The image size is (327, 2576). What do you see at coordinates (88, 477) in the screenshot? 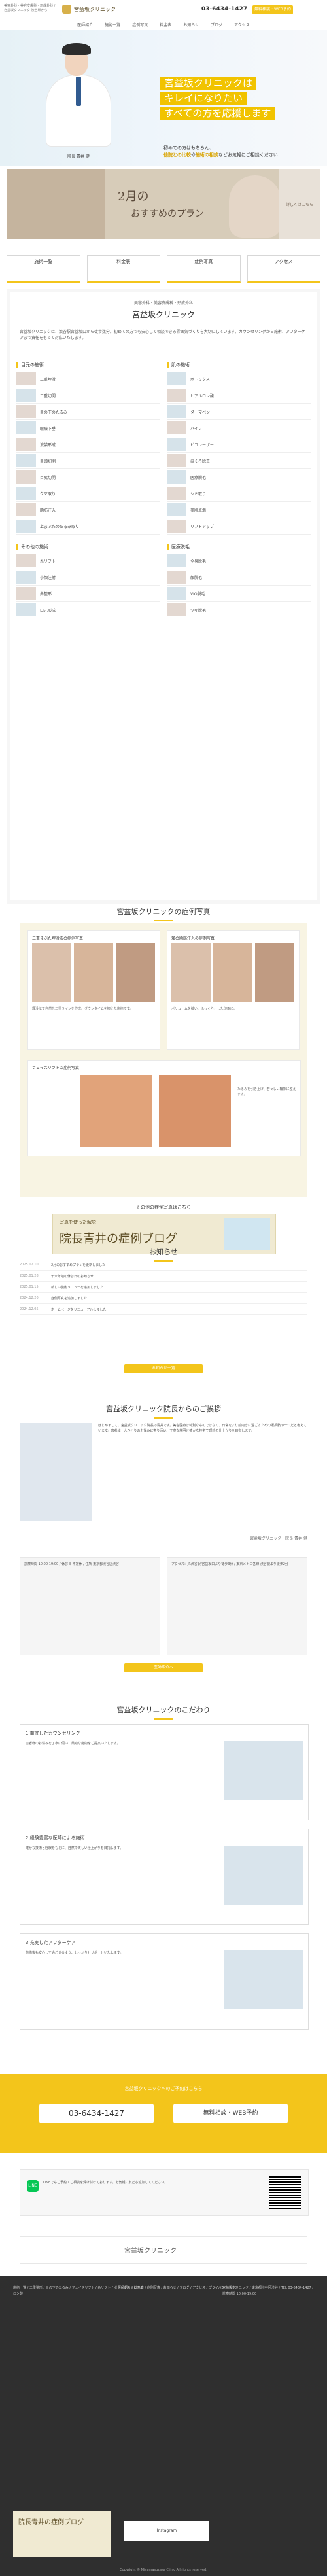
I see `left-item-6: 目尻切開` at bounding box center [88, 477].